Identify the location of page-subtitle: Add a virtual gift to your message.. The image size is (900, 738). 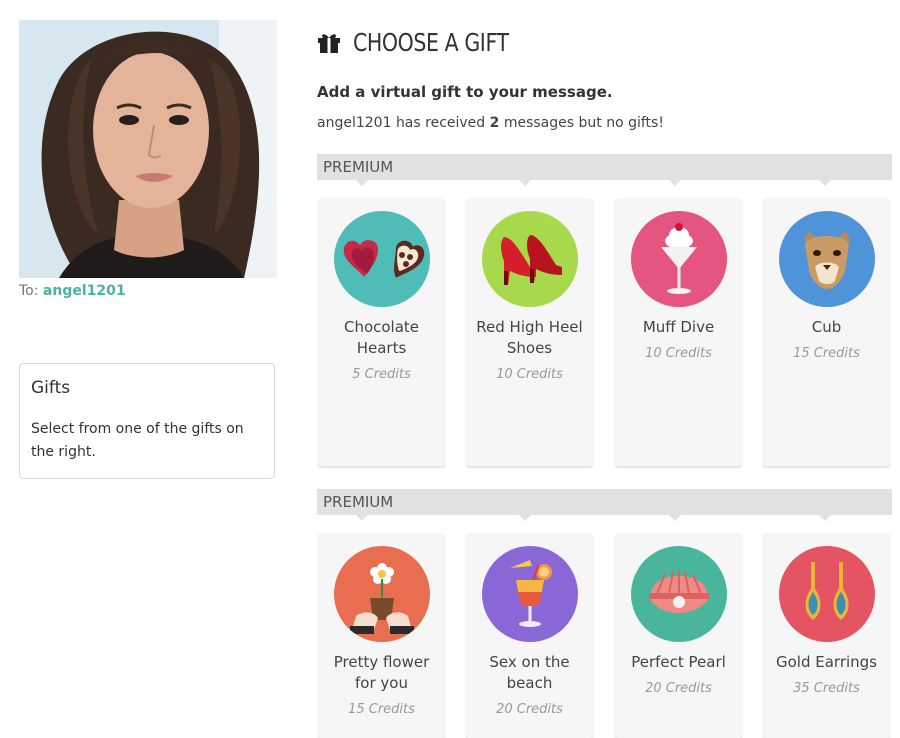
(465, 92).